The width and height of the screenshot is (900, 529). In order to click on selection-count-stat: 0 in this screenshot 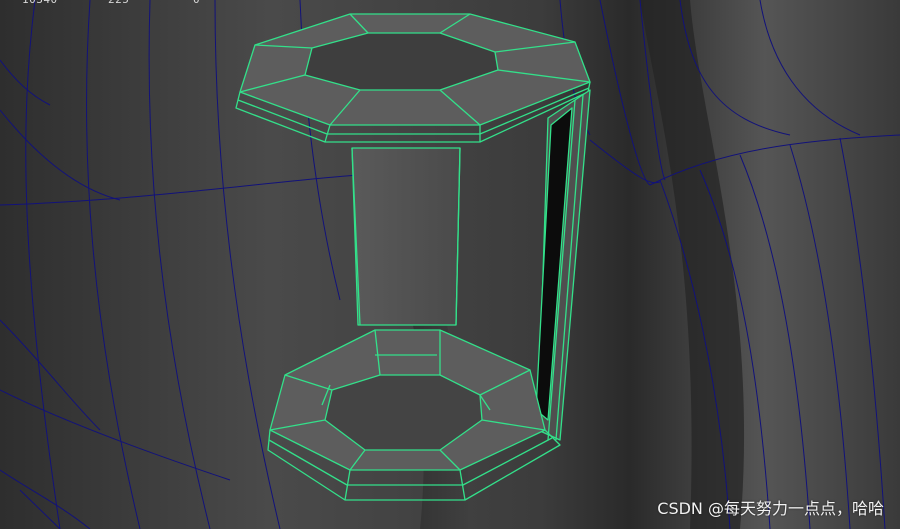, I will do `click(196, 3)`.